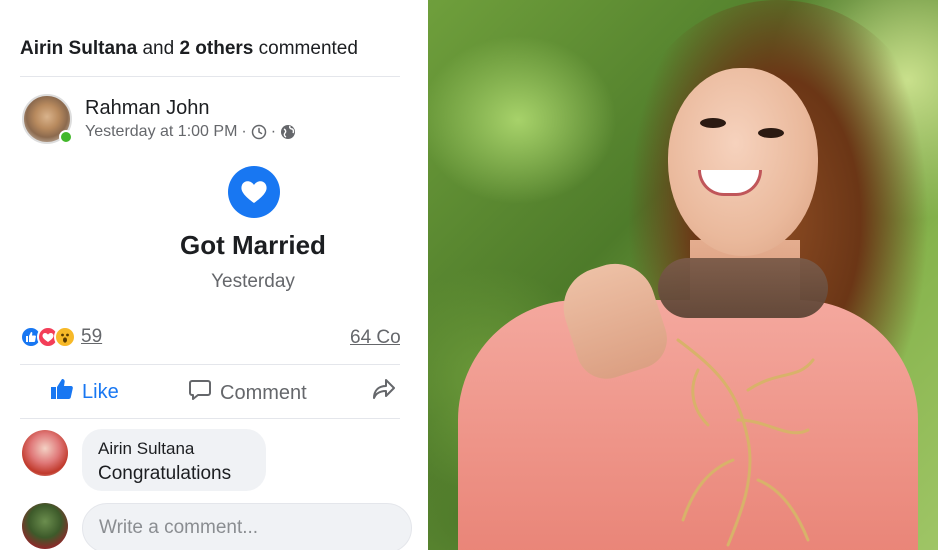 The width and height of the screenshot is (938, 550). What do you see at coordinates (100, 391) in the screenshot?
I see `like-label: Like` at bounding box center [100, 391].